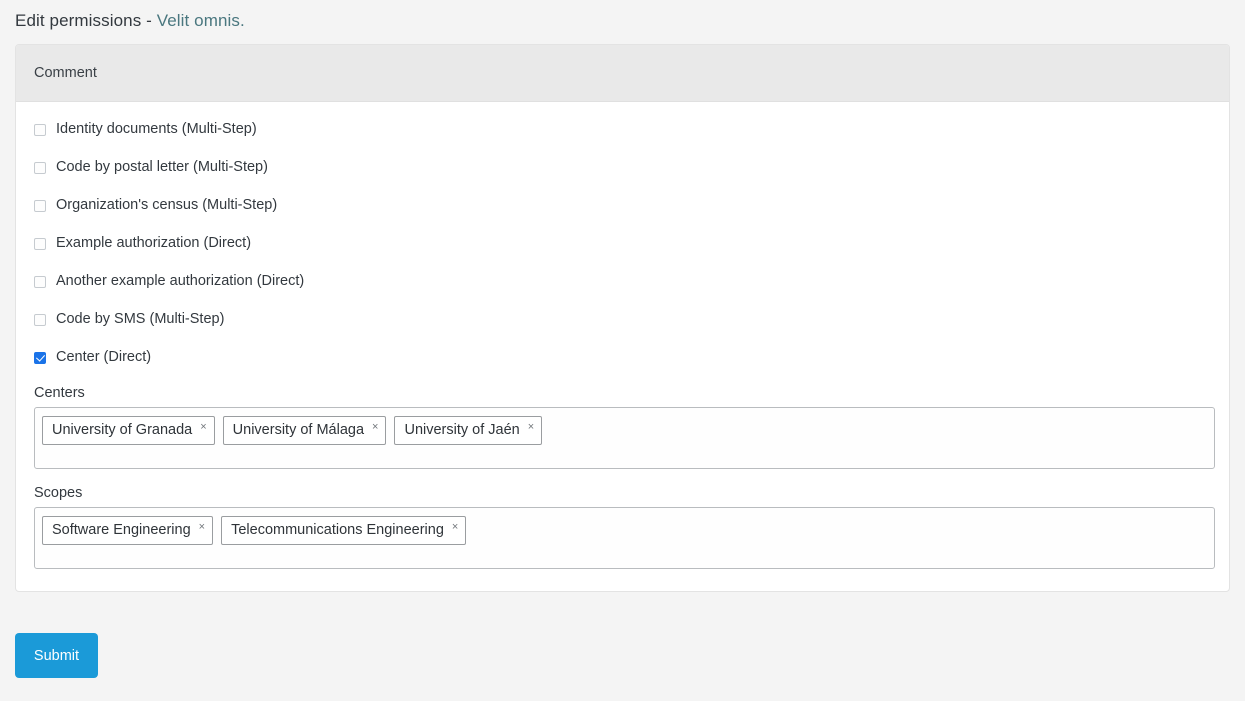  Describe the element at coordinates (162, 167) in the screenshot. I see `permission-label: Code by postal letter (Multi-Step)` at that location.